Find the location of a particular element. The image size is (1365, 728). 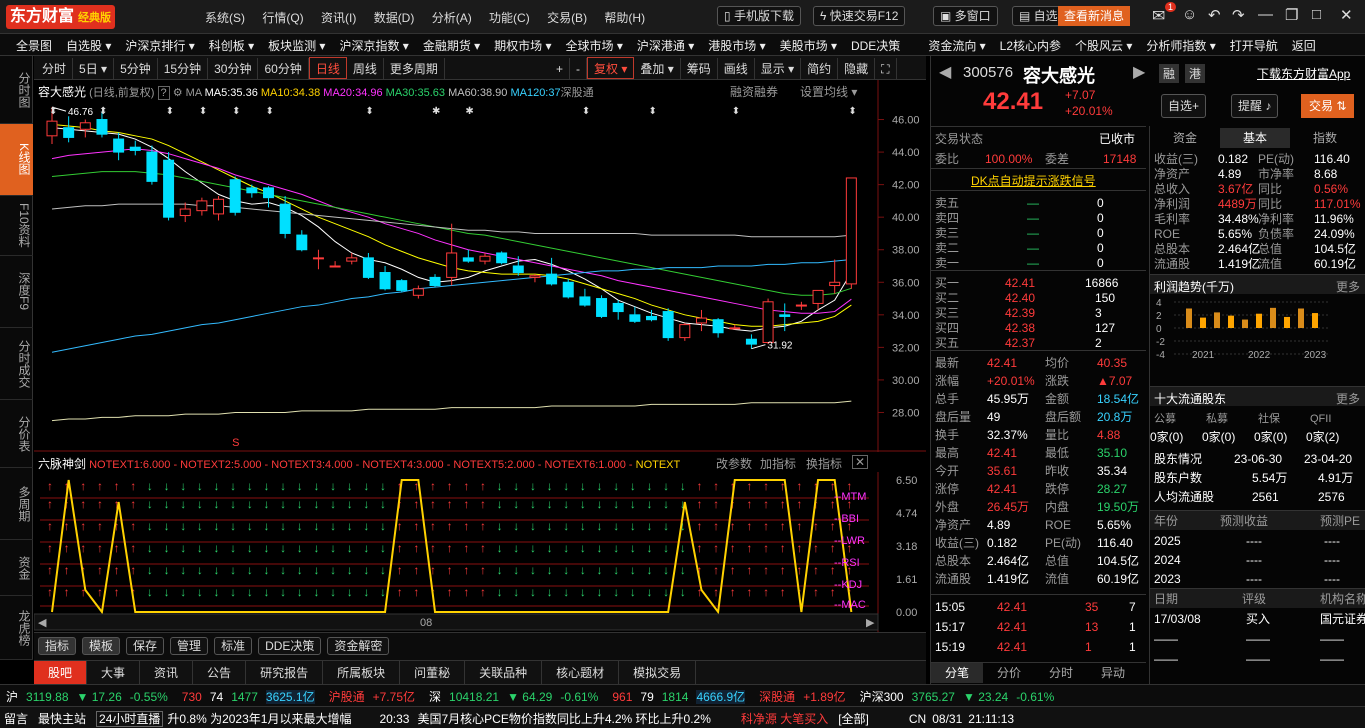

trade-tab: 分时 is located at coordinates (1061, 673).